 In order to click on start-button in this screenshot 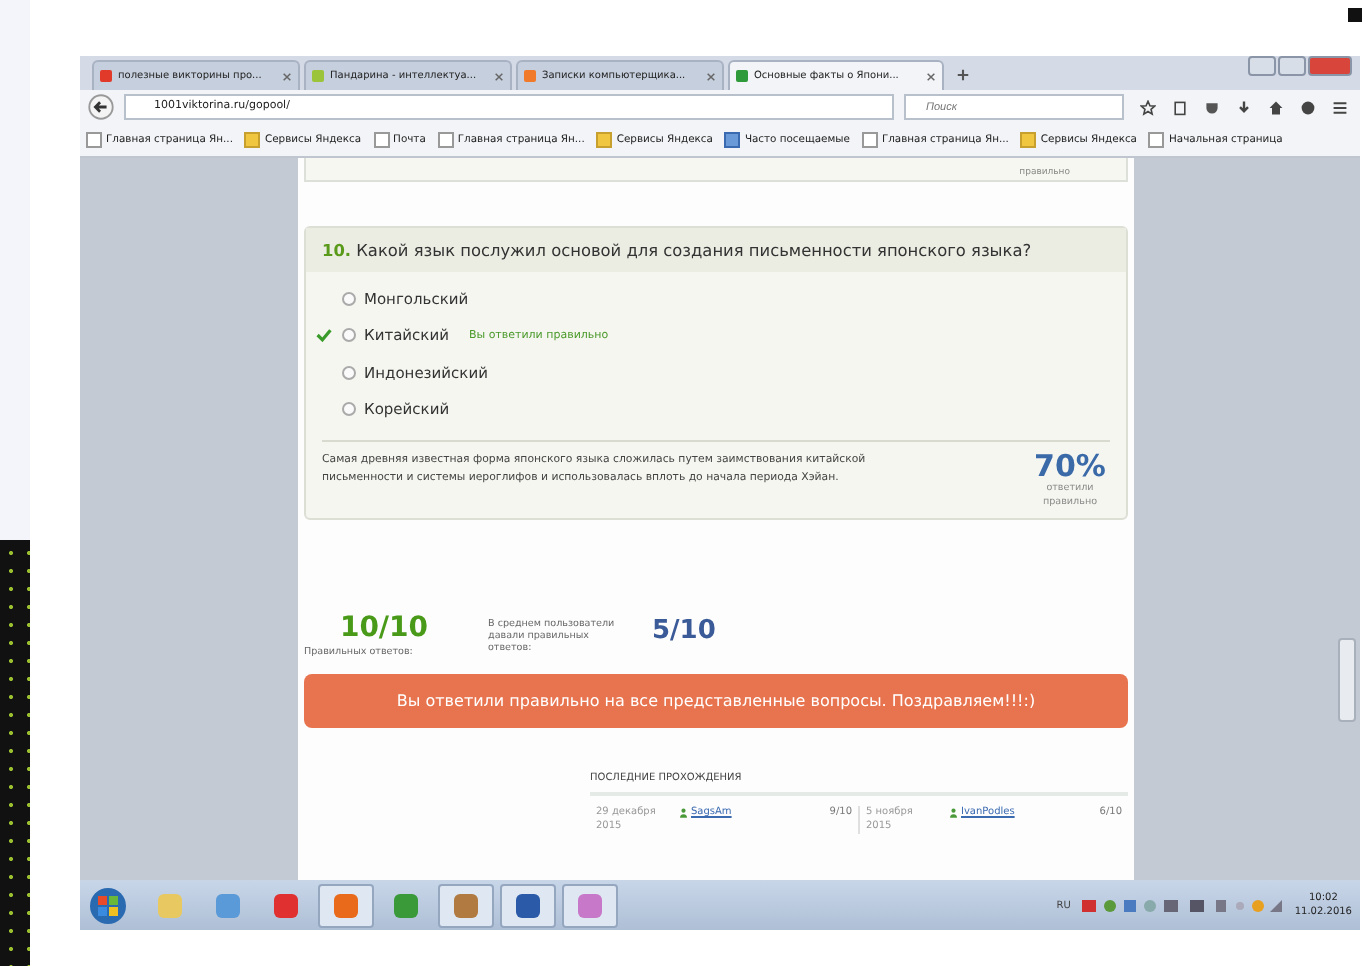, I will do `click(108, 905)`.